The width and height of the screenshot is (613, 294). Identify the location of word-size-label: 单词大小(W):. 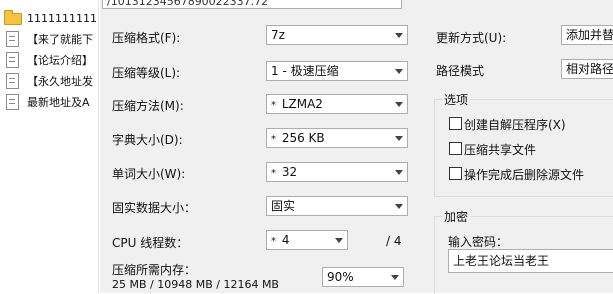
(149, 174).